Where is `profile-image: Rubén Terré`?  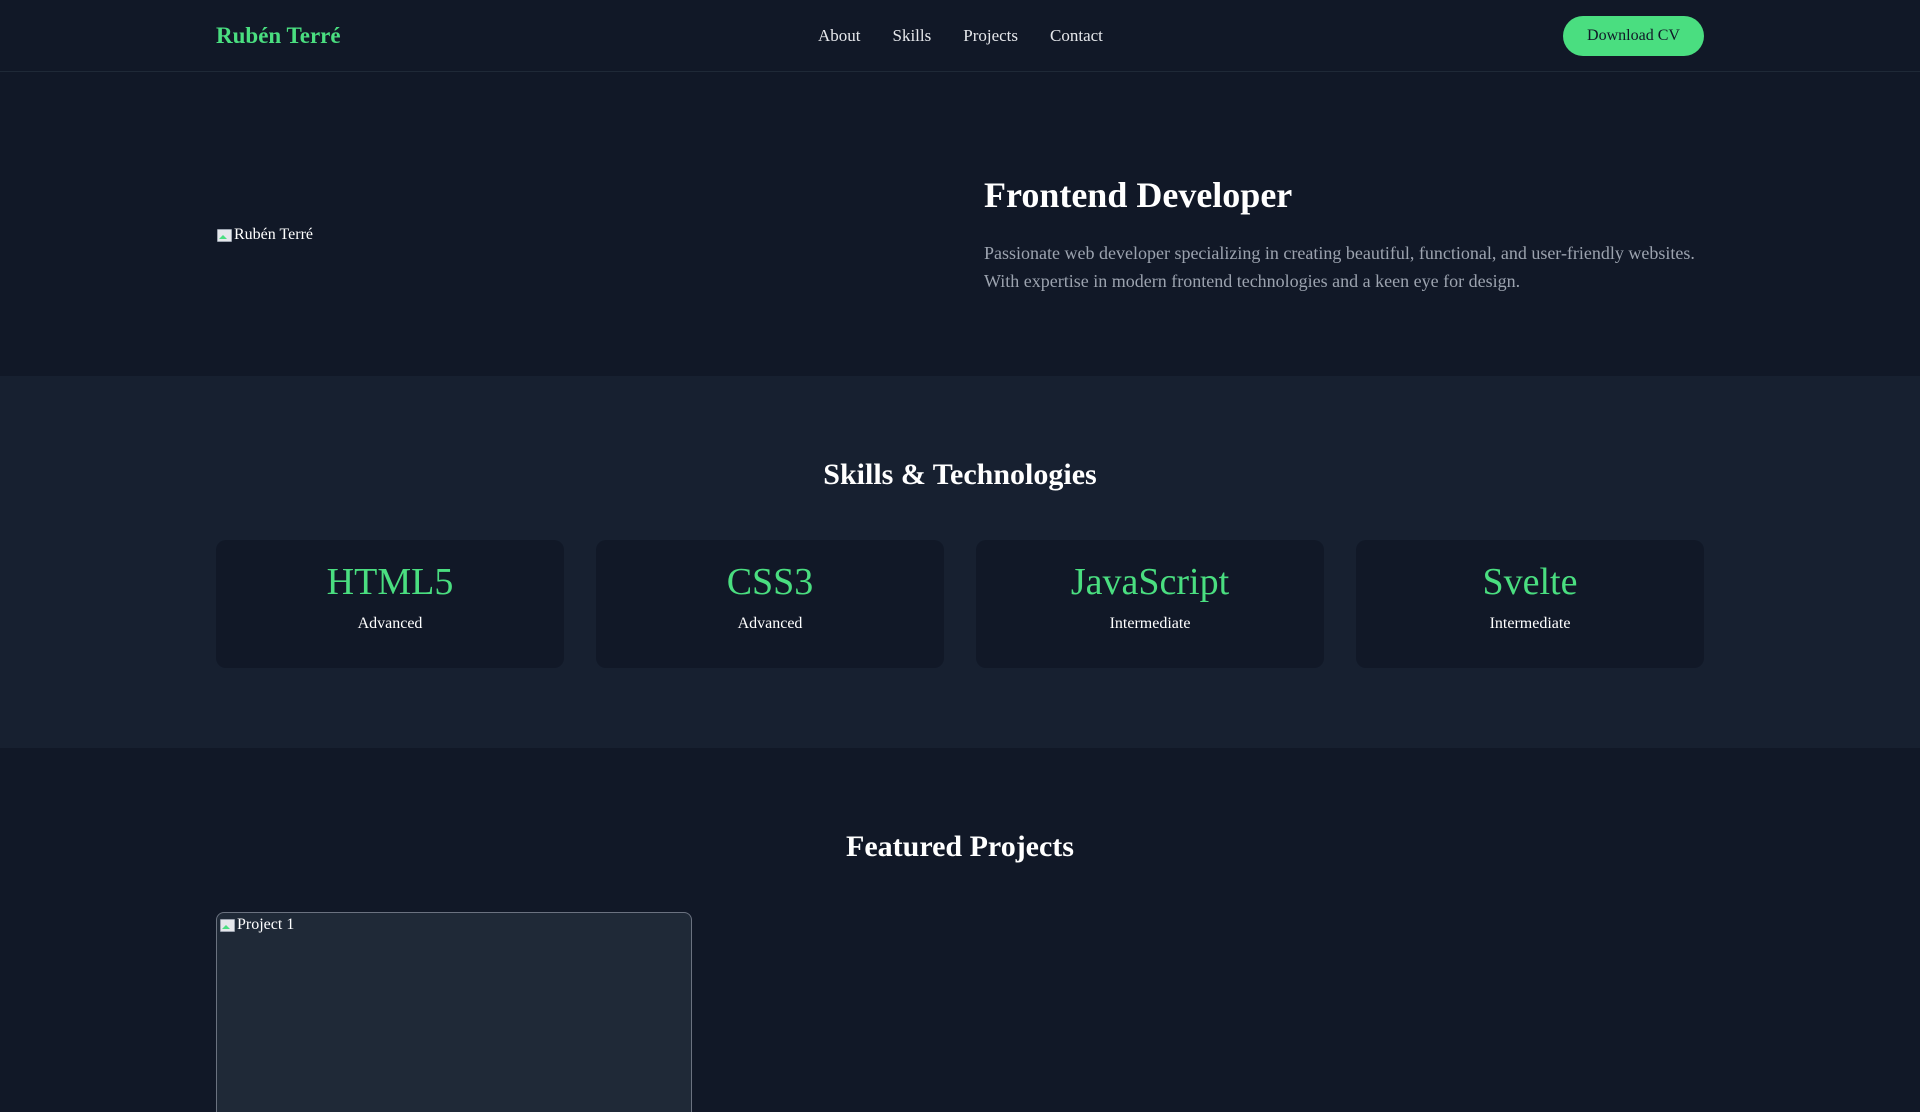 profile-image: Rubén Terré is located at coordinates (264, 235).